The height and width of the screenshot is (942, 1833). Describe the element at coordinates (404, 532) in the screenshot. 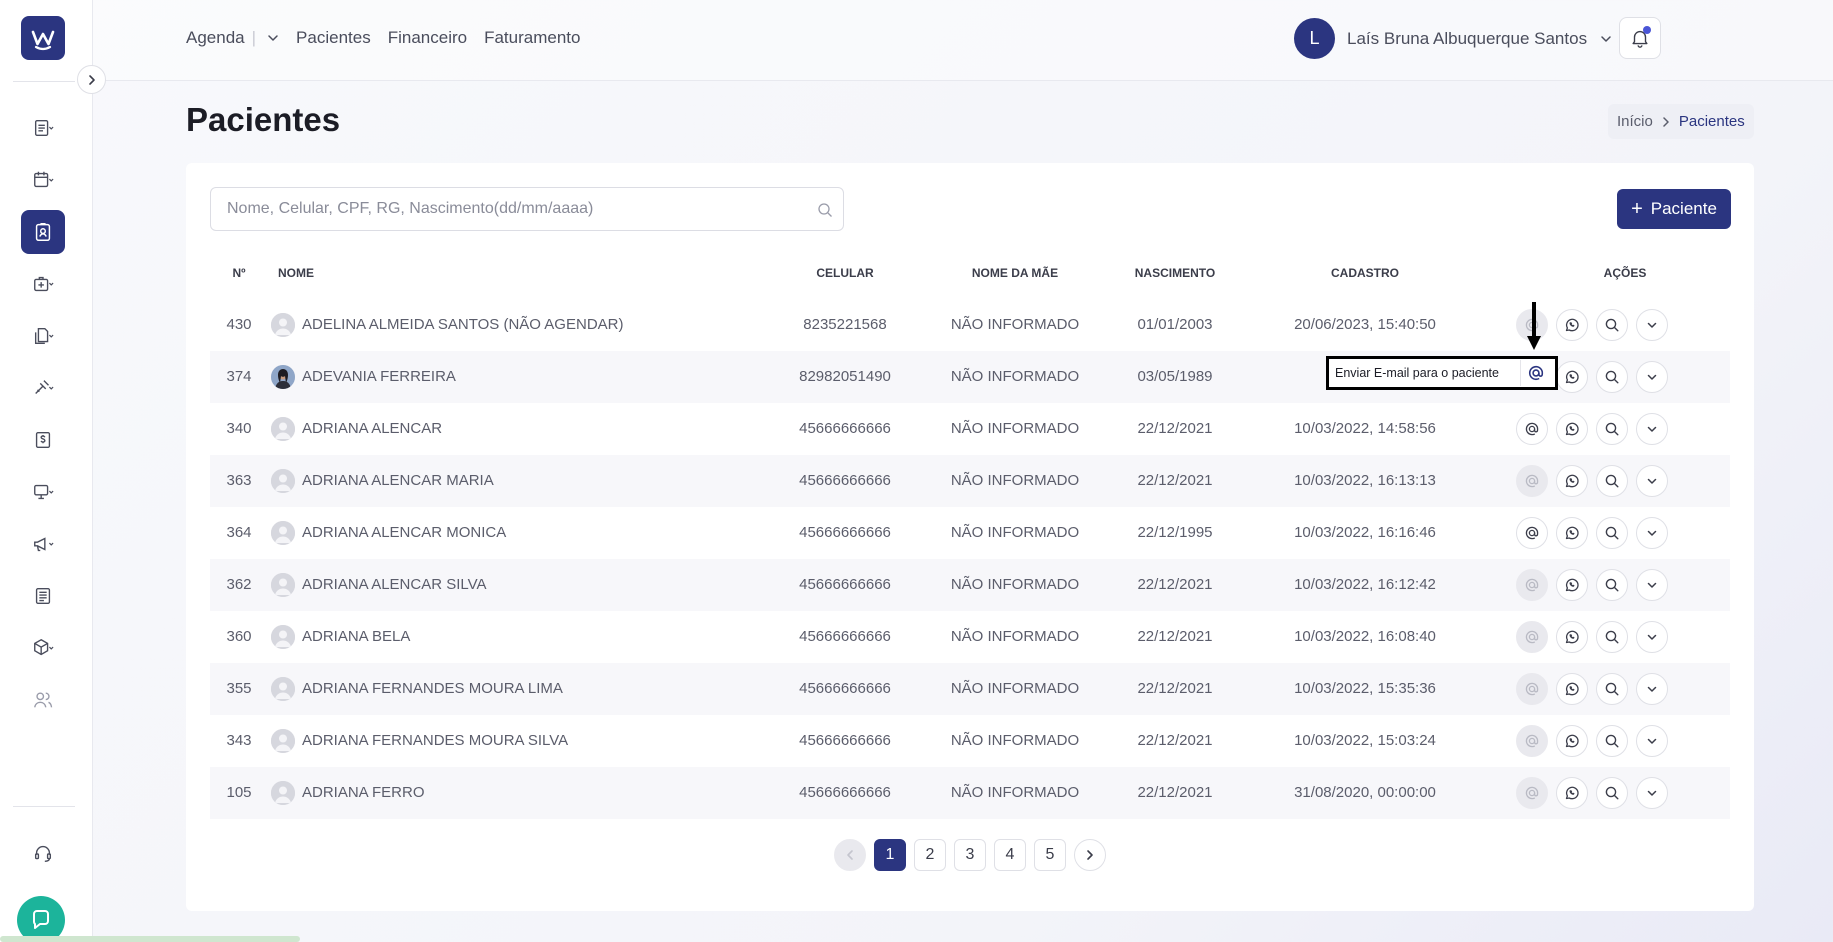

I see `patient-name: ADRIANA ALENCAR MONICA` at that location.